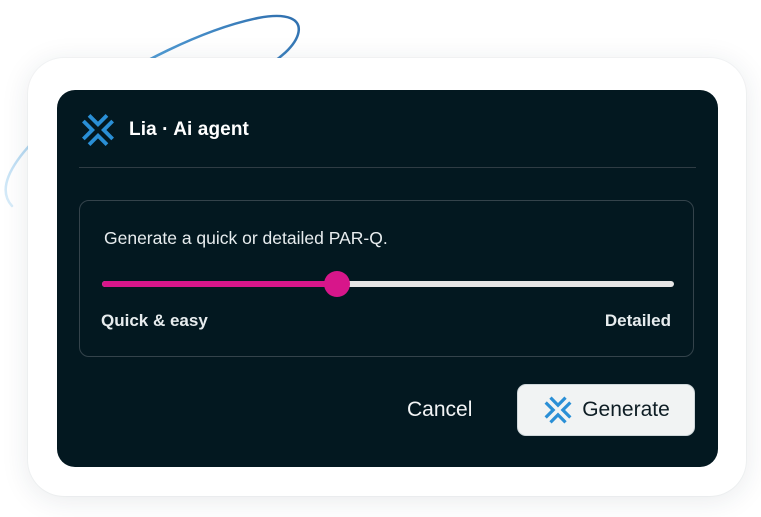  I want to click on generate-button-label: Generate, so click(626, 409).